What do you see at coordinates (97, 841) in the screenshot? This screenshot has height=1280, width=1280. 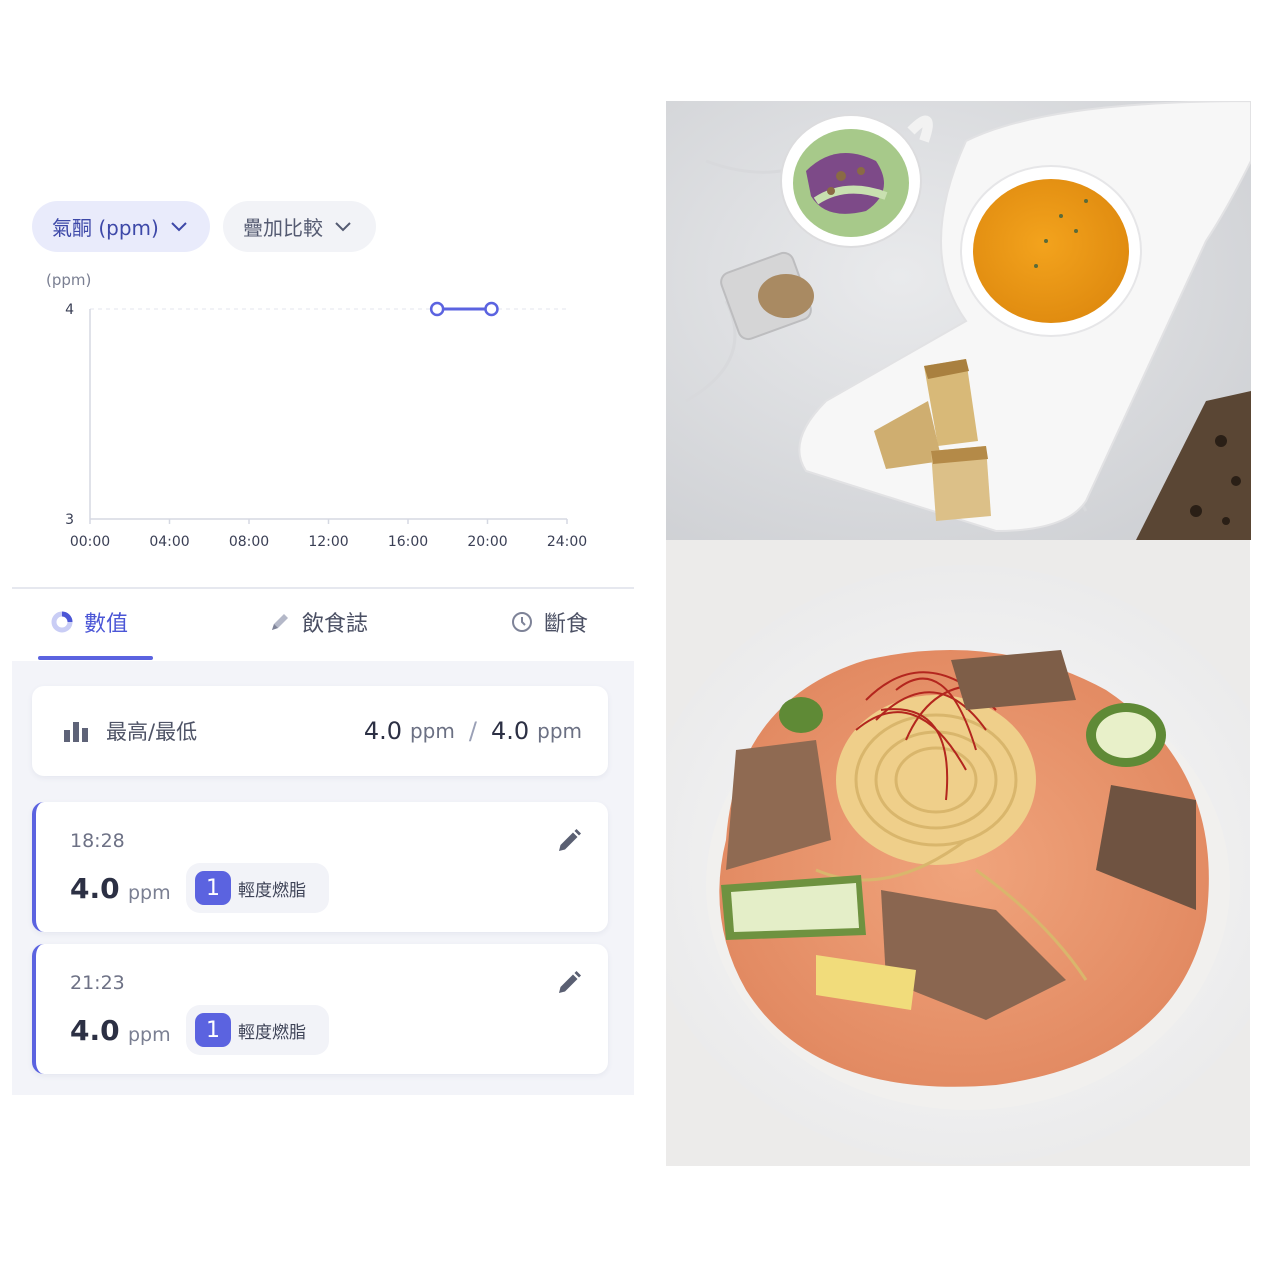 I see `reading-time: 18:28` at bounding box center [97, 841].